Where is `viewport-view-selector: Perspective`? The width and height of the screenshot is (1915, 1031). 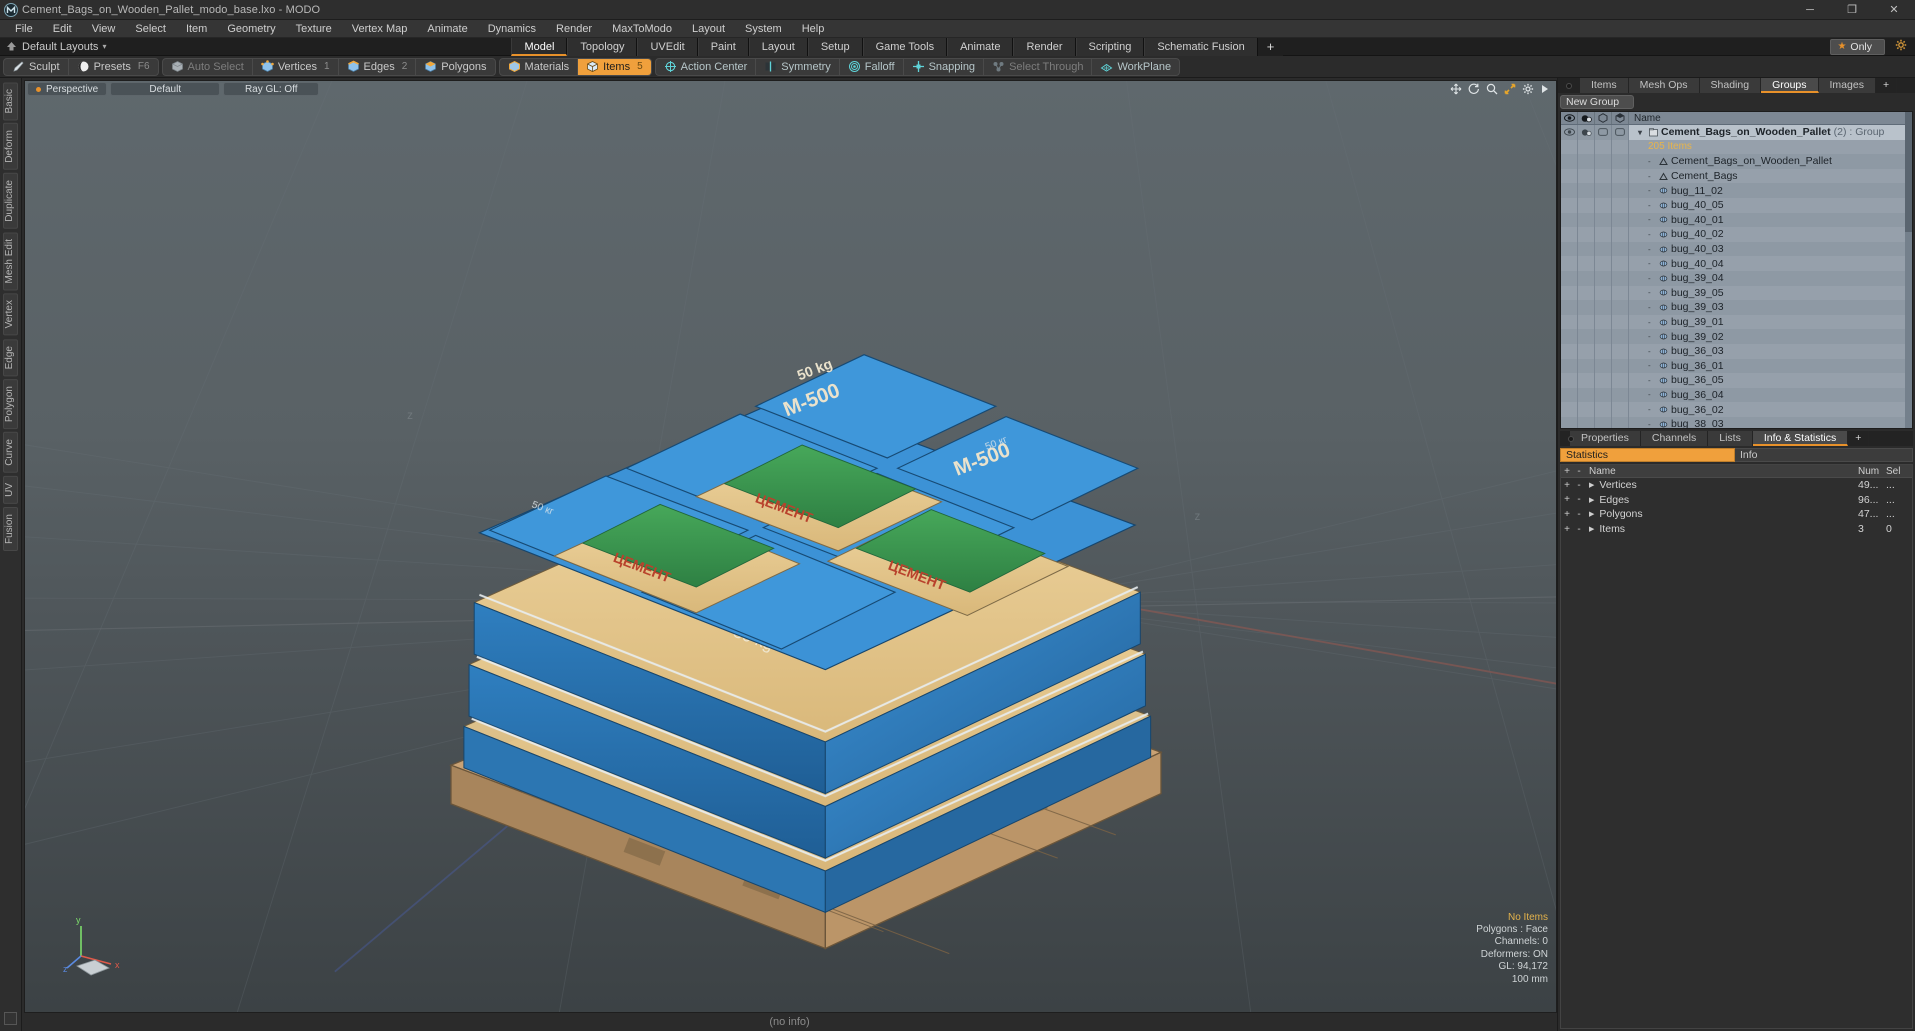 viewport-view-selector: Perspective is located at coordinates (67, 89).